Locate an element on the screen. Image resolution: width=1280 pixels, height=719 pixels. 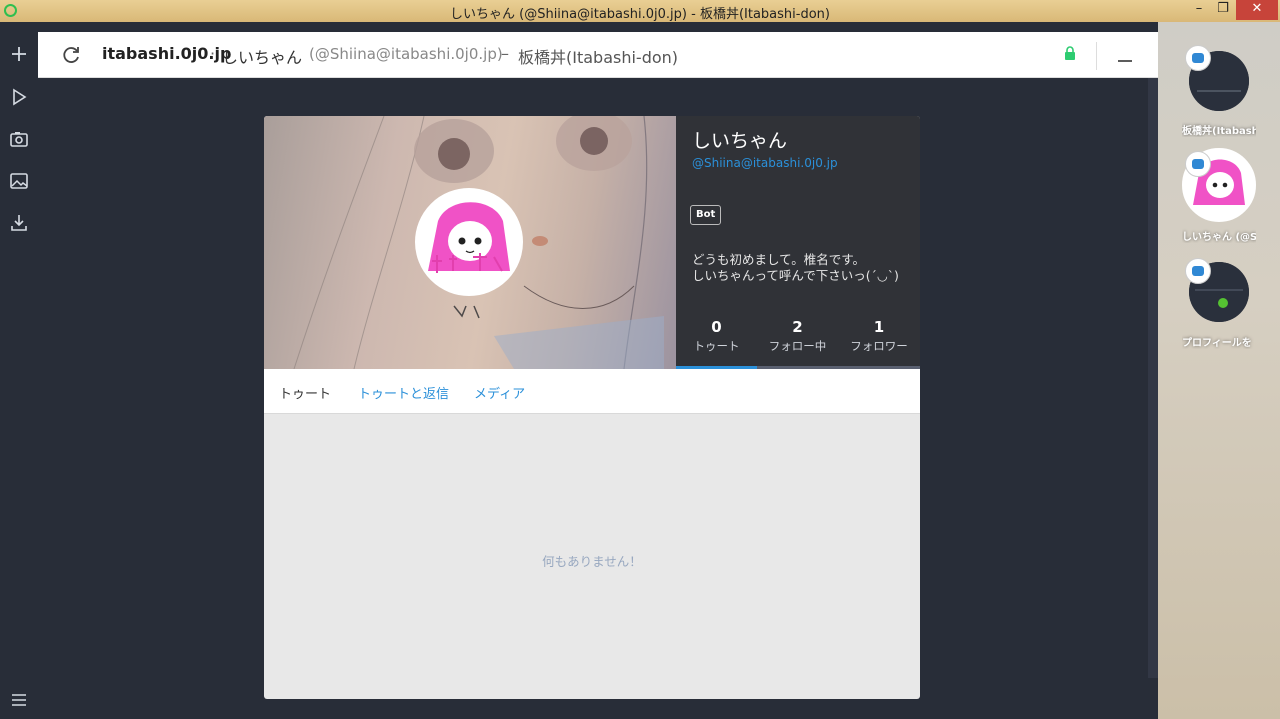
header-divider is located at coordinates (1096, 56).